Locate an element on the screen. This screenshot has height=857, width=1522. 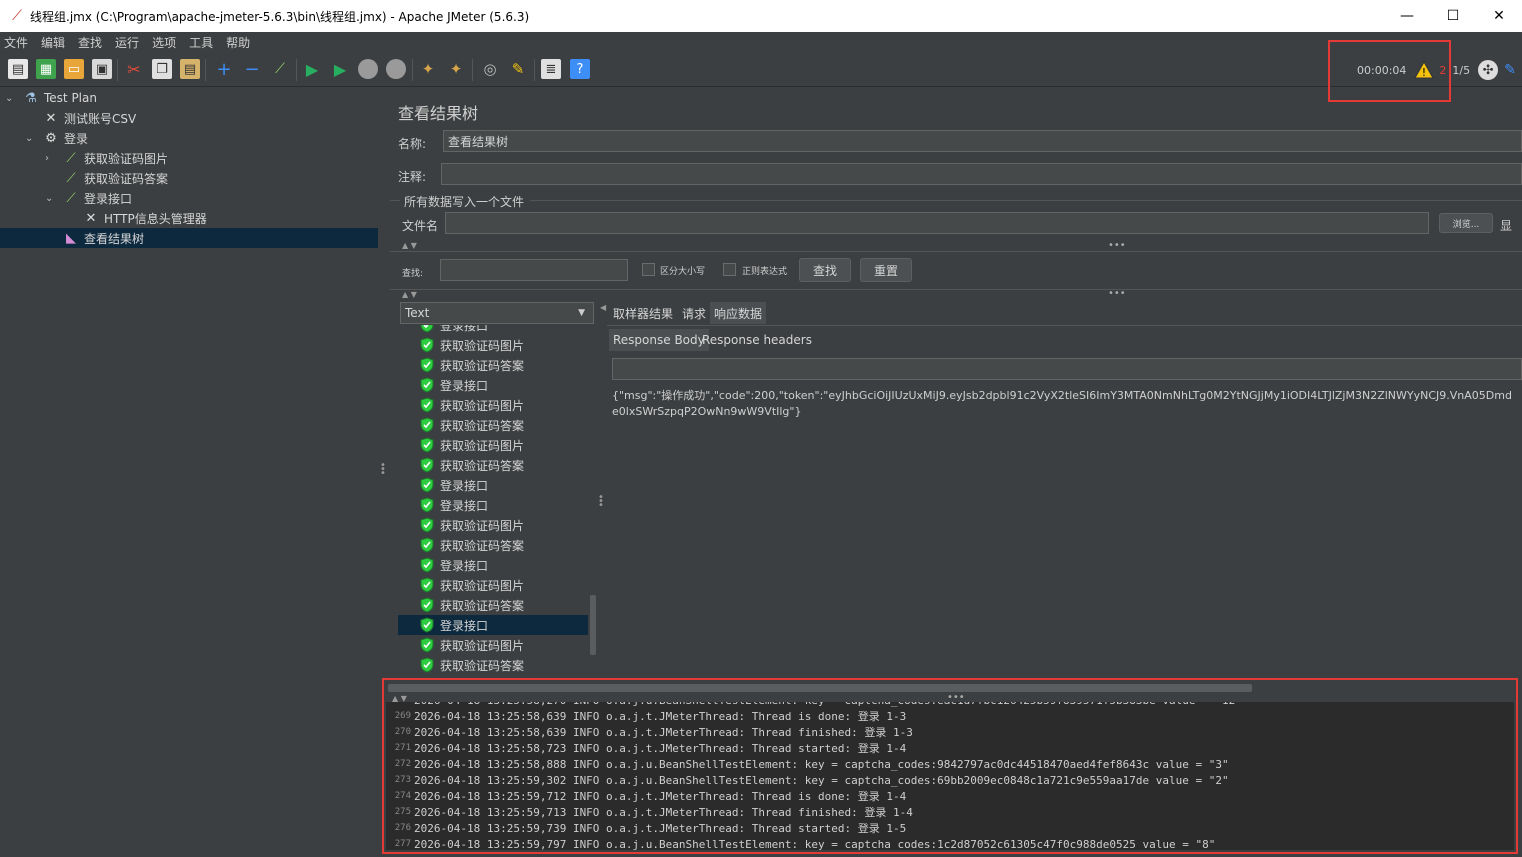
menu-run: 运行 is located at coordinates (127, 42).